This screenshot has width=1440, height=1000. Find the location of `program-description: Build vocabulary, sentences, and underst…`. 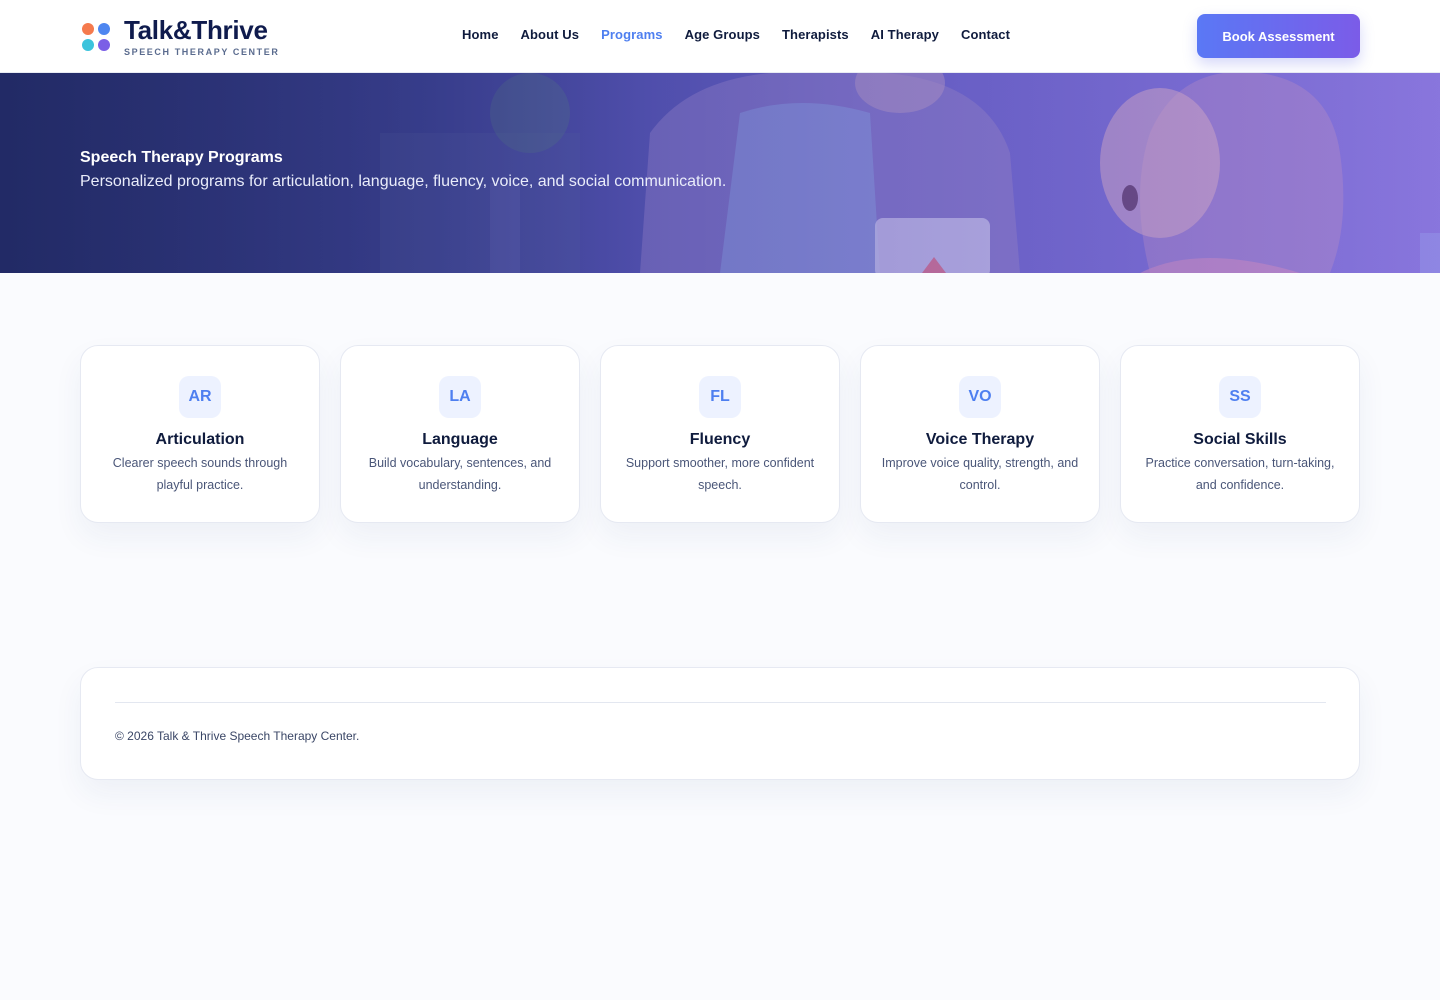

program-description: Build vocabulary, sentences, and underst… is located at coordinates (460, 474).